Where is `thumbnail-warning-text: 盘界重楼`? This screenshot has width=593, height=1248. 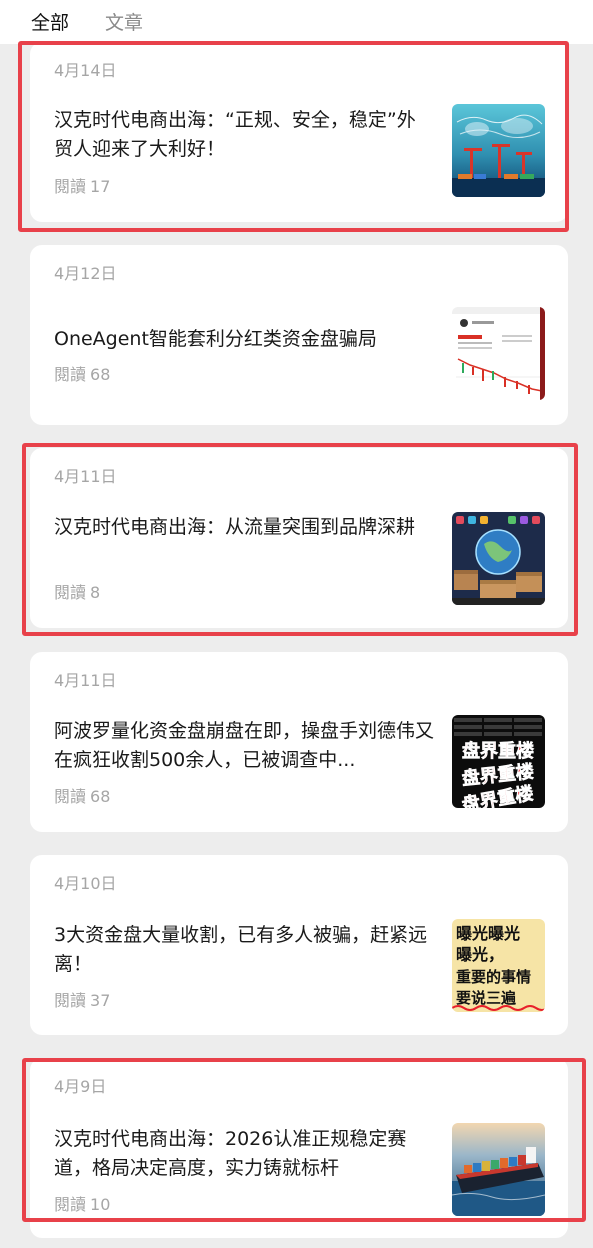
thumbnail-warning-text: 盘界重楼 is located at coordinates (498, 751).